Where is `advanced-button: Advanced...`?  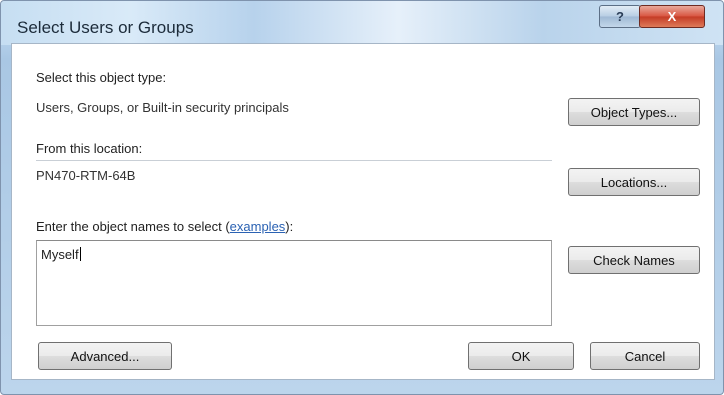 advanced-button: Advanced... is located at coordinates (105, 356).